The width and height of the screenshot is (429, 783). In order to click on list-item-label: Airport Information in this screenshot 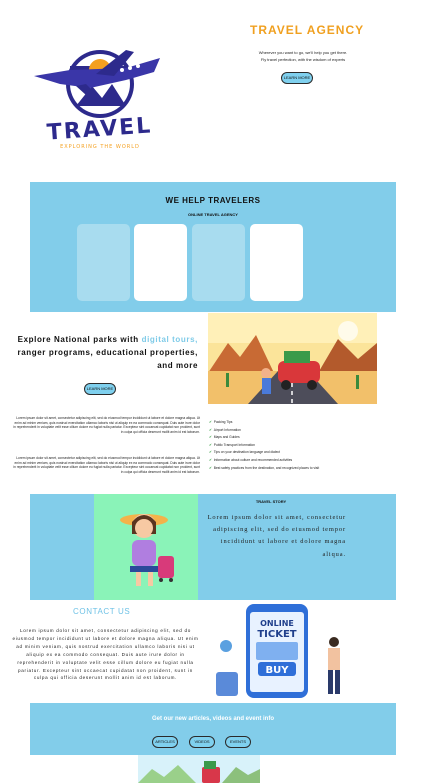, I will do `click(227, 429)`.